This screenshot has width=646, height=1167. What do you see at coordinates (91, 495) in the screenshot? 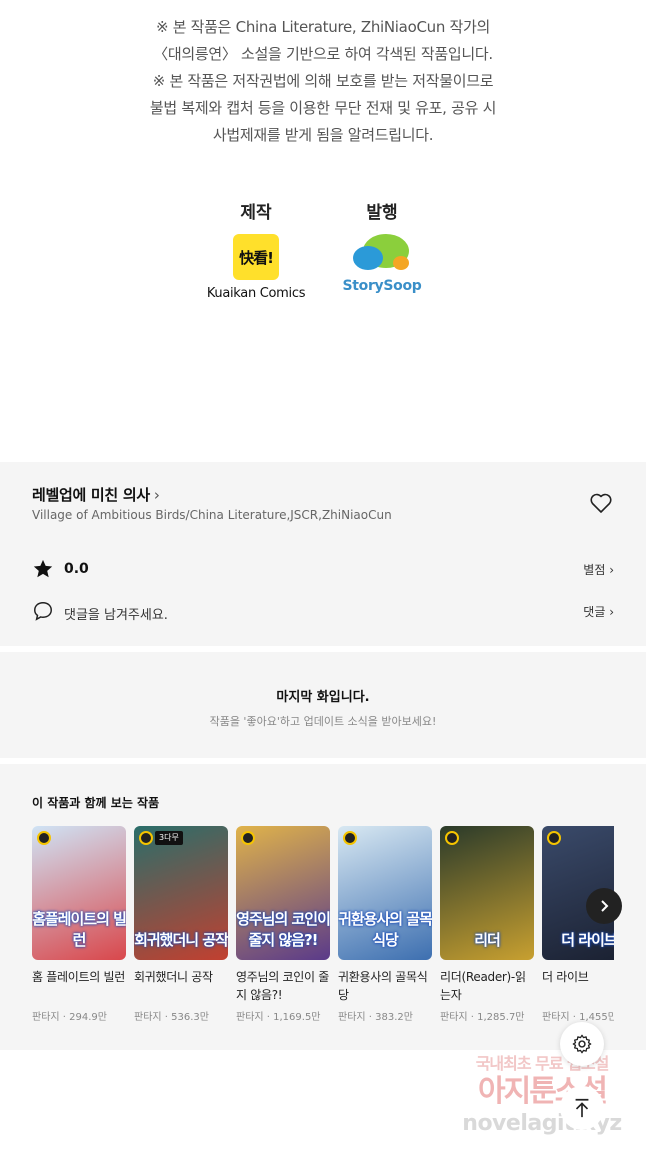
I see `work-title: 레벨업에 미친 의사` at bounding box center [91, 495].